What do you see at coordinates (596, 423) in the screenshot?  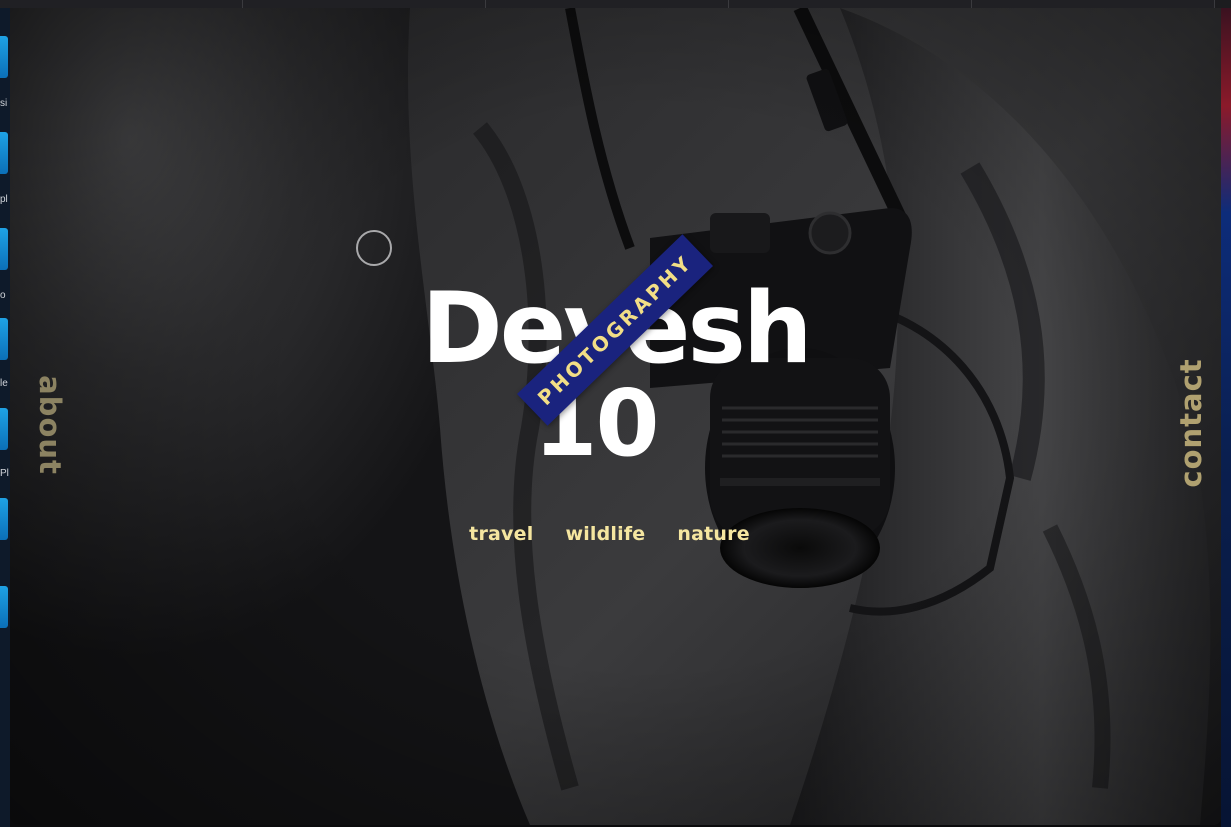 I see `hero-title-number: 10` at bounding box center [596, 423].